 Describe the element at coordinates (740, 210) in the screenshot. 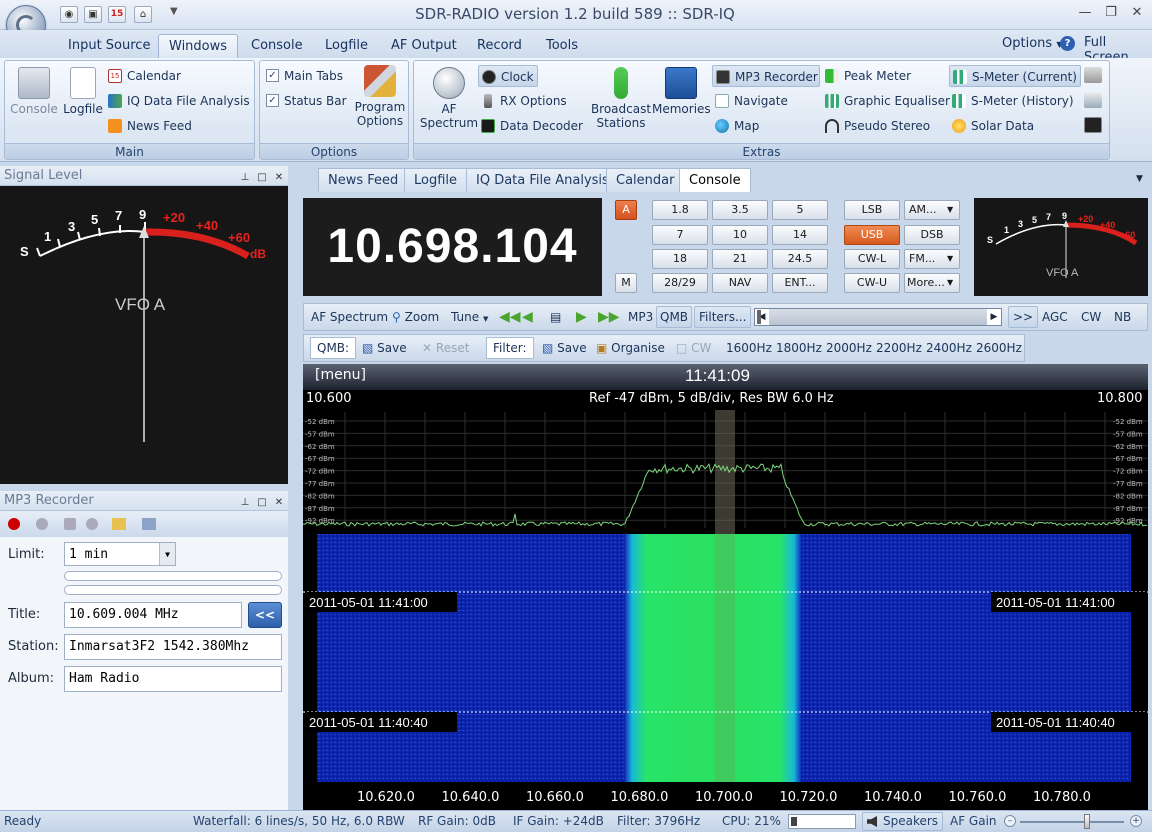

I see `band-button-3-5: 3.5` at that location.